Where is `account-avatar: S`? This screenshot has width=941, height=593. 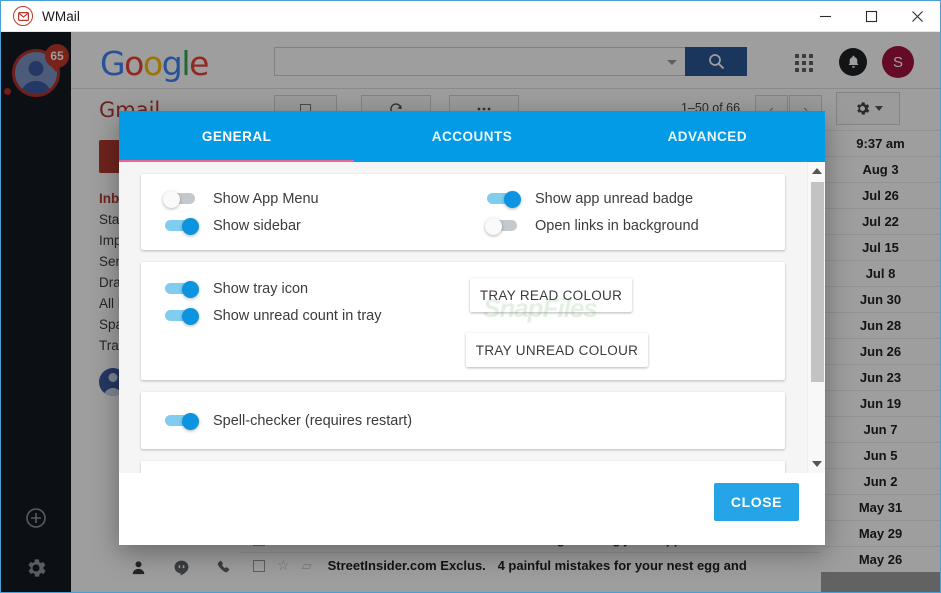
account-avatar: S is located at coordinates (898, 62).